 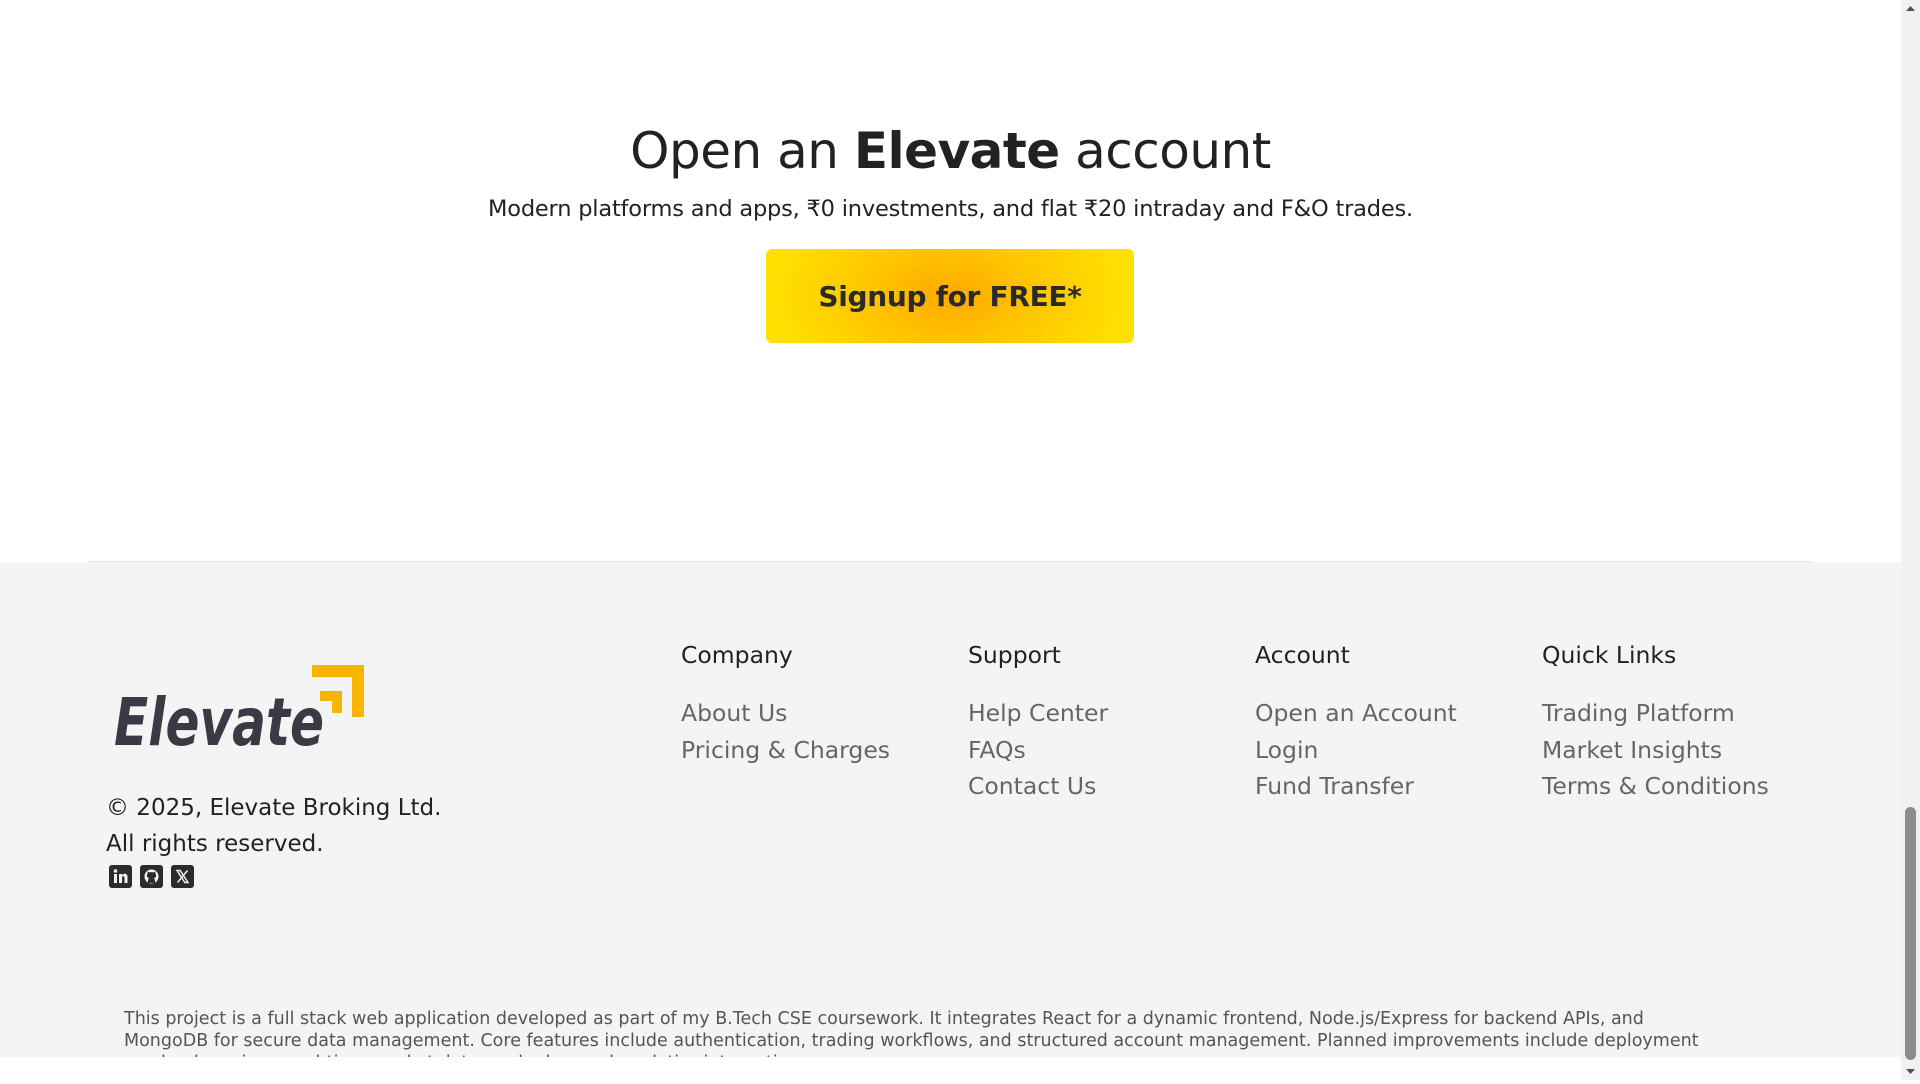 I want to click on footer-column-support: Support Help Center FAQs Contact Us, so click(x=1038, y=721).